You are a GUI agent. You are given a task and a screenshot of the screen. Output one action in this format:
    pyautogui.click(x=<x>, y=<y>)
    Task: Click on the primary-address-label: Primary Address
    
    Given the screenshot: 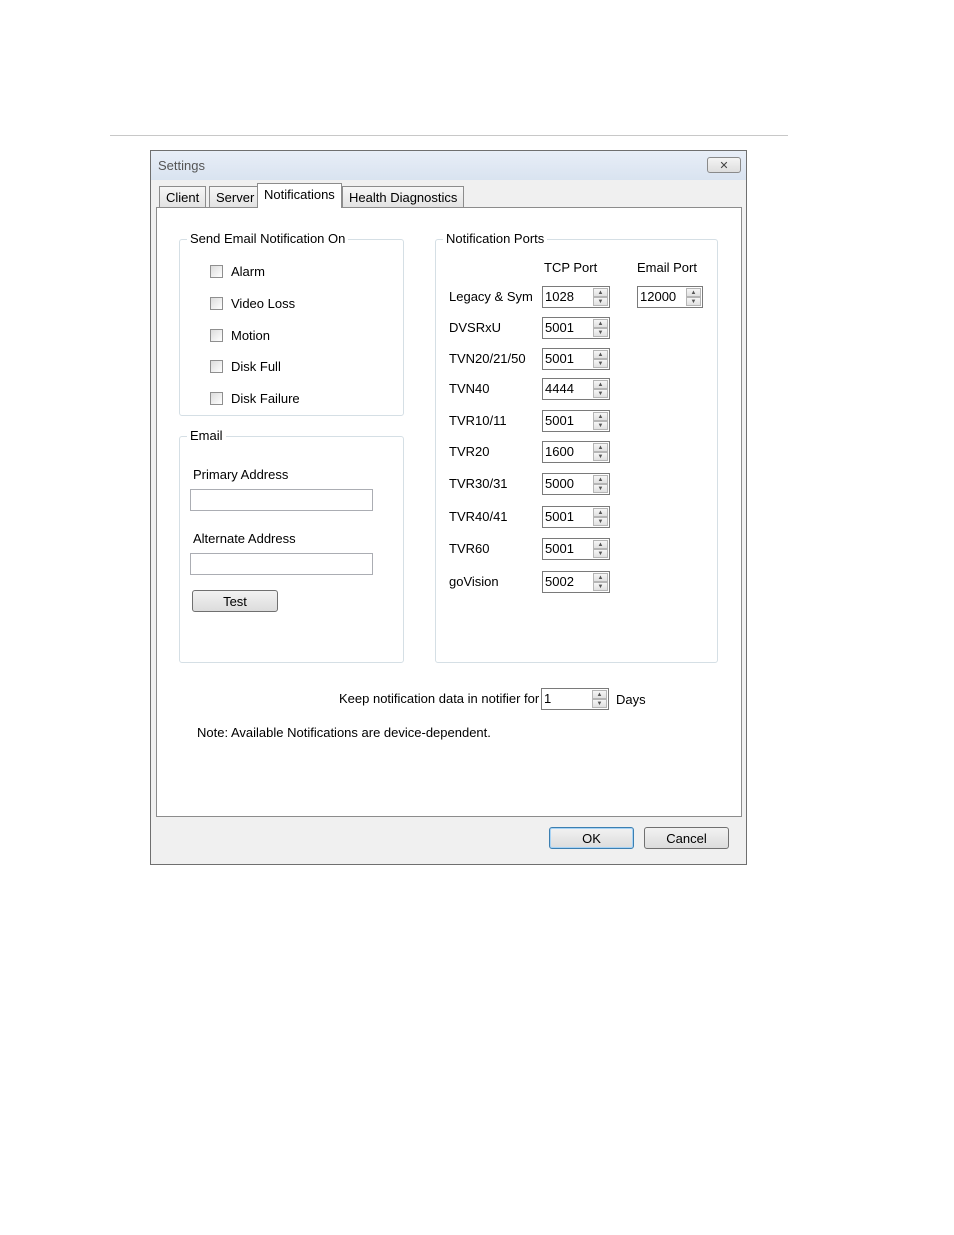 What is the action you would take?
    pyautogui.click(x=241, y=474)
    